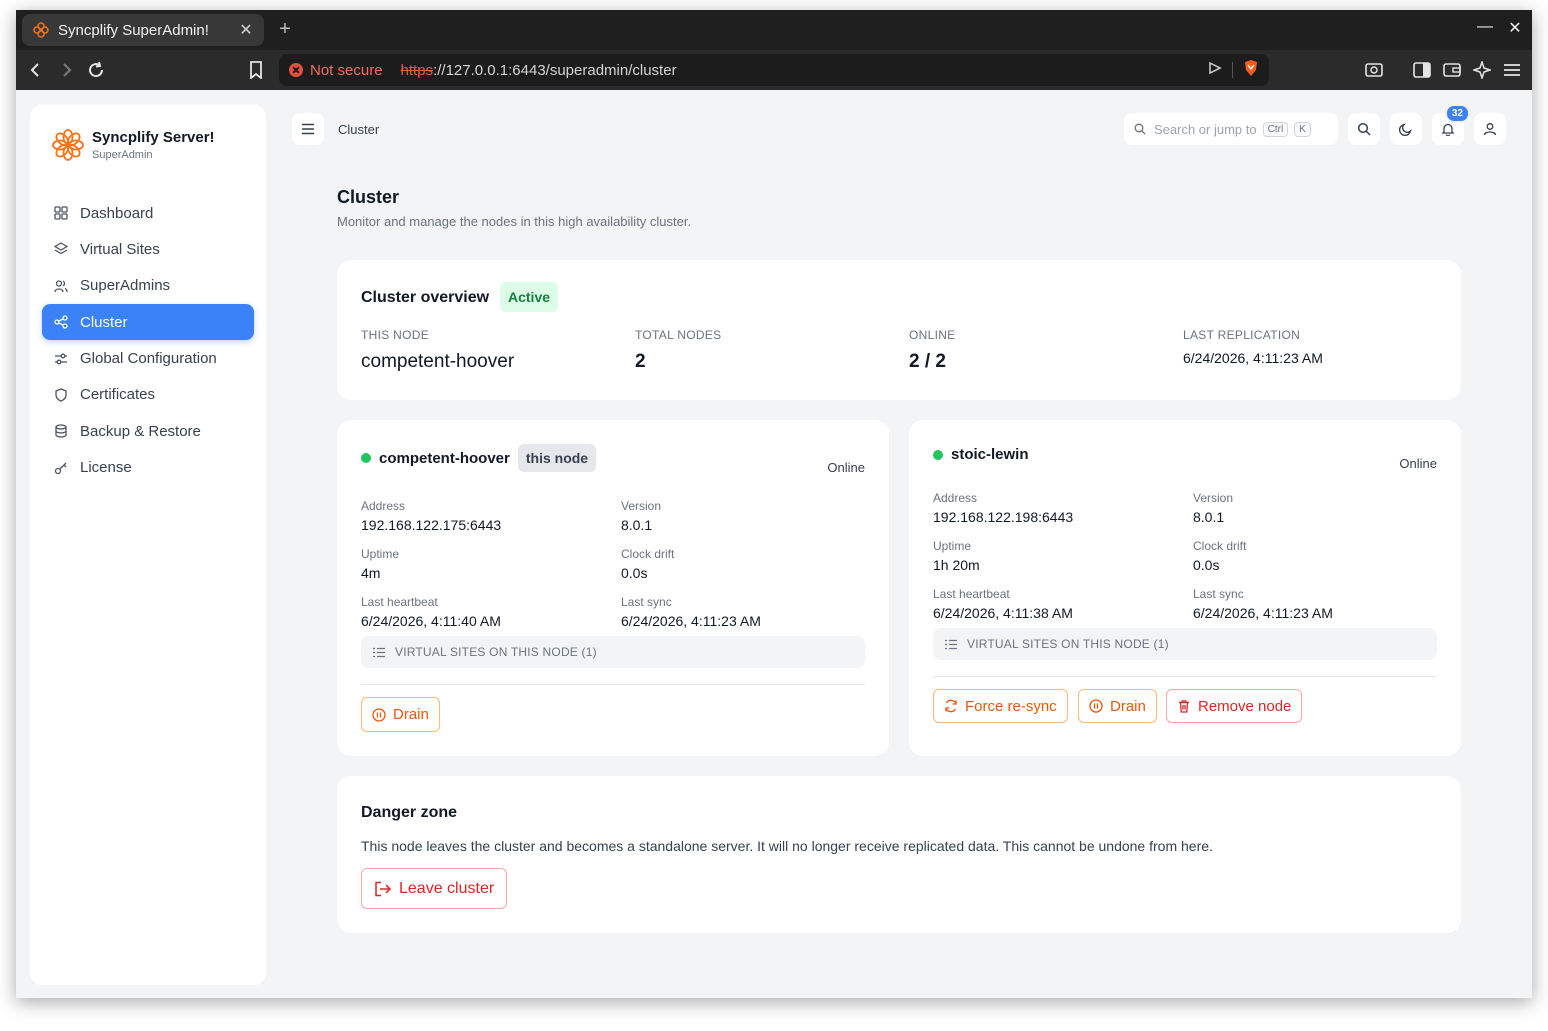 This screenshot has width=1548, height=1031. What do you see at coordinates (1253, 358) in the screenshot?
I see `stat-value: 6/24/2026, 4:11:23 AM` at bounding box center [1253, 358].